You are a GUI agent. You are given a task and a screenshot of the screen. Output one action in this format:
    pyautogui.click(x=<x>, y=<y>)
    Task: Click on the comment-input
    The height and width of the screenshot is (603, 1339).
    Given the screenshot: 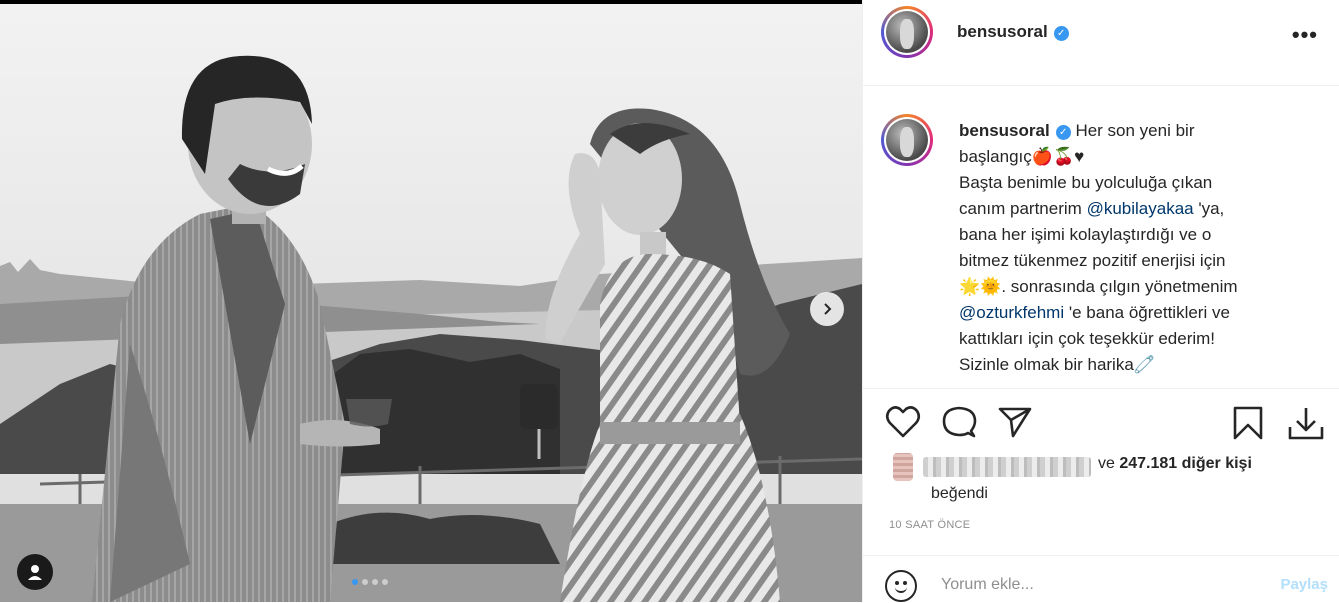 What is the action you would take?
    pyautogui.click(x=1091, y=585)
    